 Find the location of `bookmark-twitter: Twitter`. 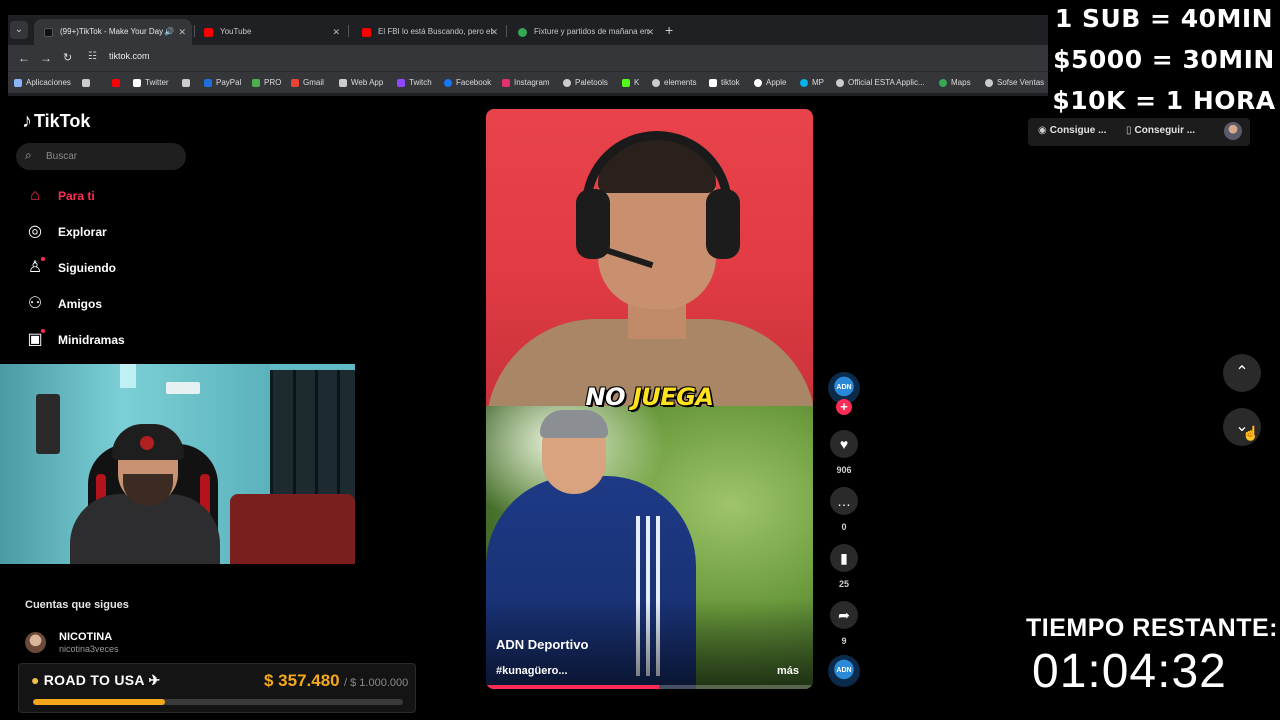

bookmark-twitter: Twitter is located at coordinates (151, 83).